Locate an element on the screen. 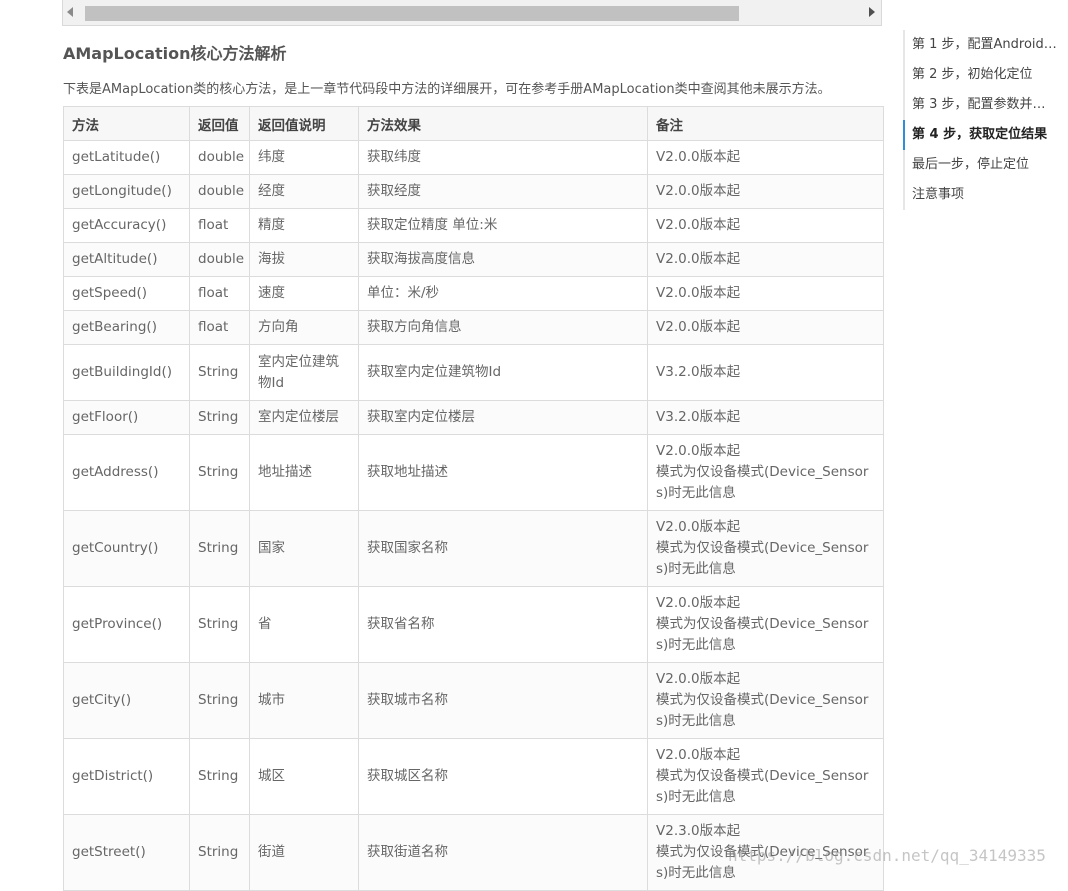  watermark: https://blog.csdn.net/qq_34149335 is located at coordinates (887, 855).